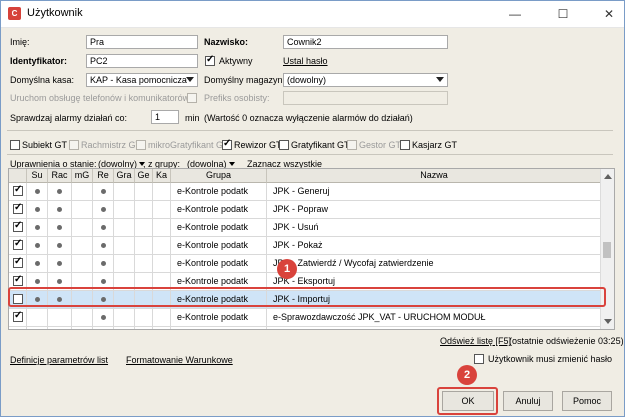  Describe the element at coordinates (587, 401) in the screenshot. I see `help-button: Pomoc` at that location.